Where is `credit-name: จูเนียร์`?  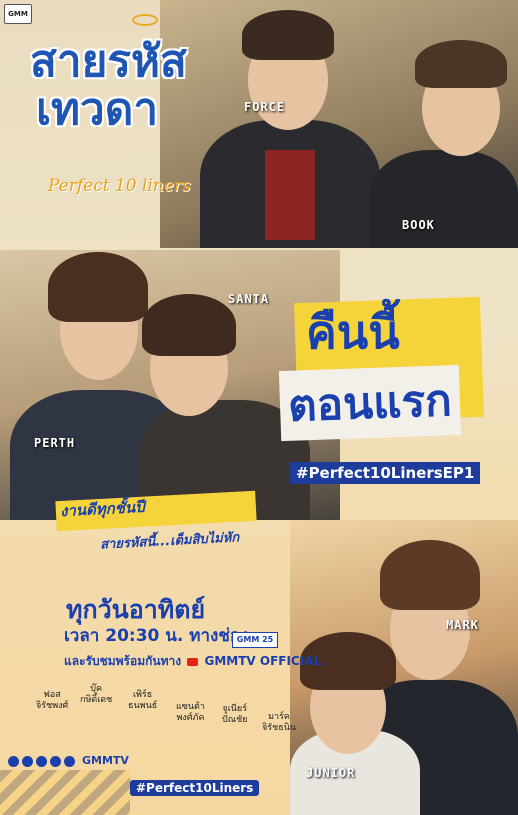
credit-name: จูเนียร์ is located at coordinates (235, 709).